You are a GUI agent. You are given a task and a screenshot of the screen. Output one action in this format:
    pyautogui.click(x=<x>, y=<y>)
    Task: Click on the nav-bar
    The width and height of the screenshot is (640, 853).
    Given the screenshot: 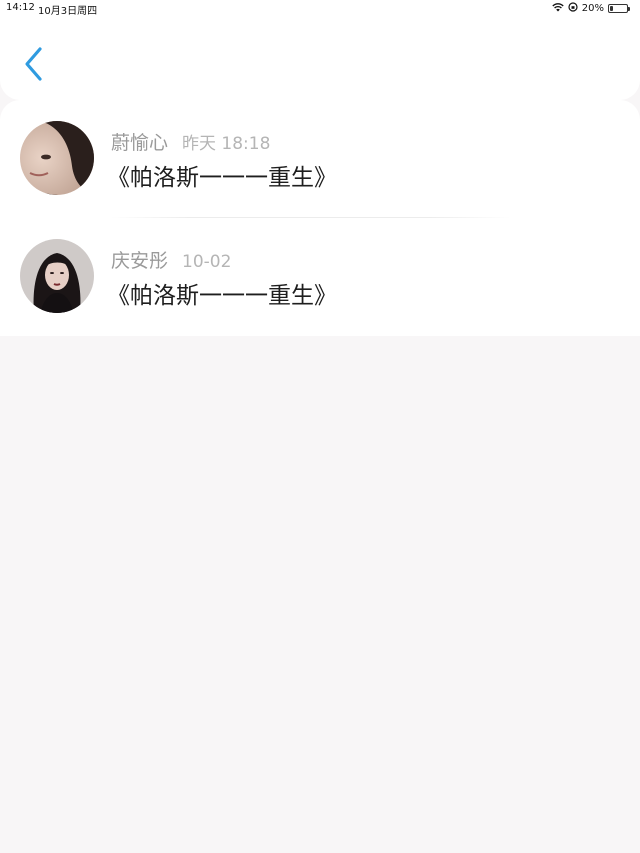 What is the action you would take?
    pyautogui.click(x=320, y=58)
    